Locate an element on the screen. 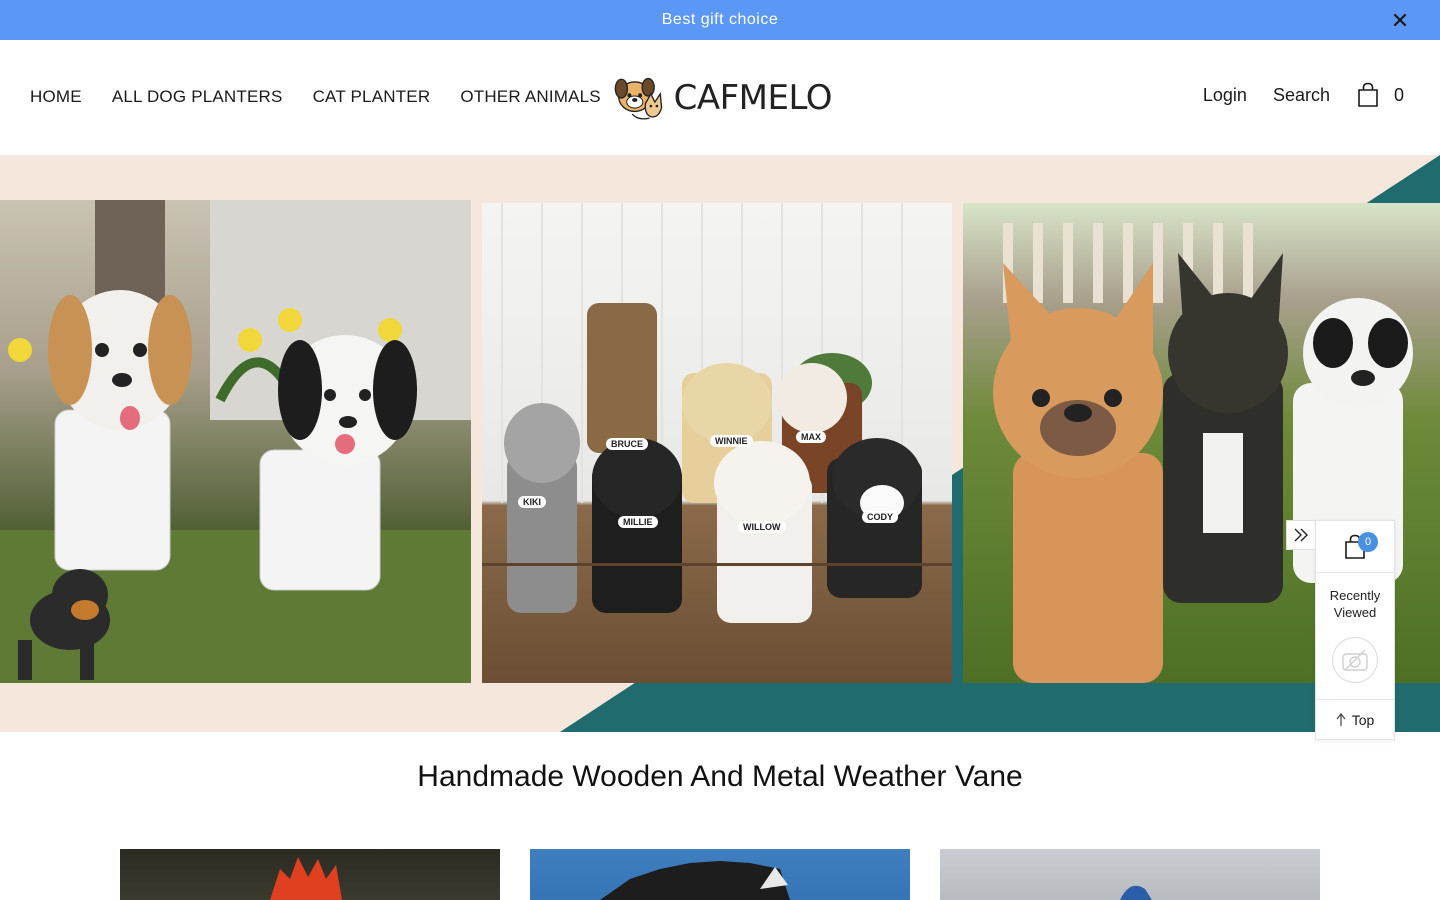 This screenshot has width=1440, height=900. section-title: Handmade Wooden And Metal Weather Vane is located at coordinates (720, 776).